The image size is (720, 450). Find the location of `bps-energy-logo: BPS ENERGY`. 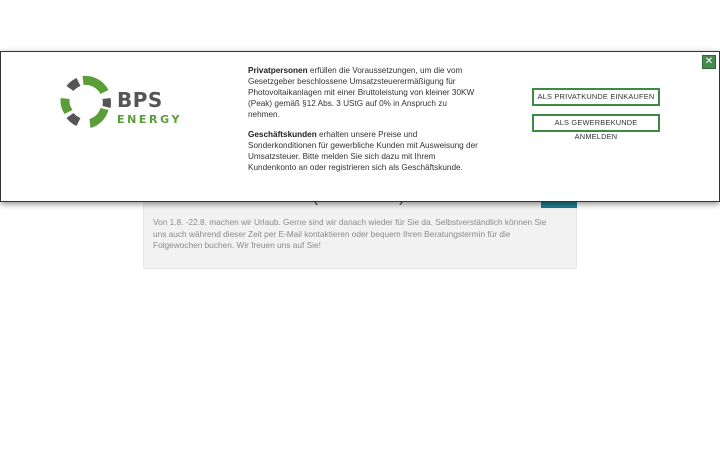

bps-energy-logo: BPS ENERGY is located at coordinates (124, 104).